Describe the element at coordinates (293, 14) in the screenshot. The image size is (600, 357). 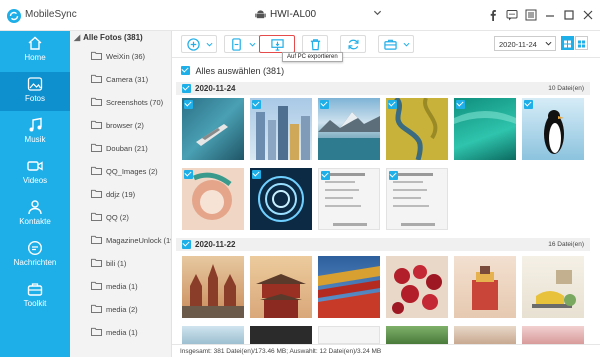
I see `device-name: HWI-AL00` at that location.